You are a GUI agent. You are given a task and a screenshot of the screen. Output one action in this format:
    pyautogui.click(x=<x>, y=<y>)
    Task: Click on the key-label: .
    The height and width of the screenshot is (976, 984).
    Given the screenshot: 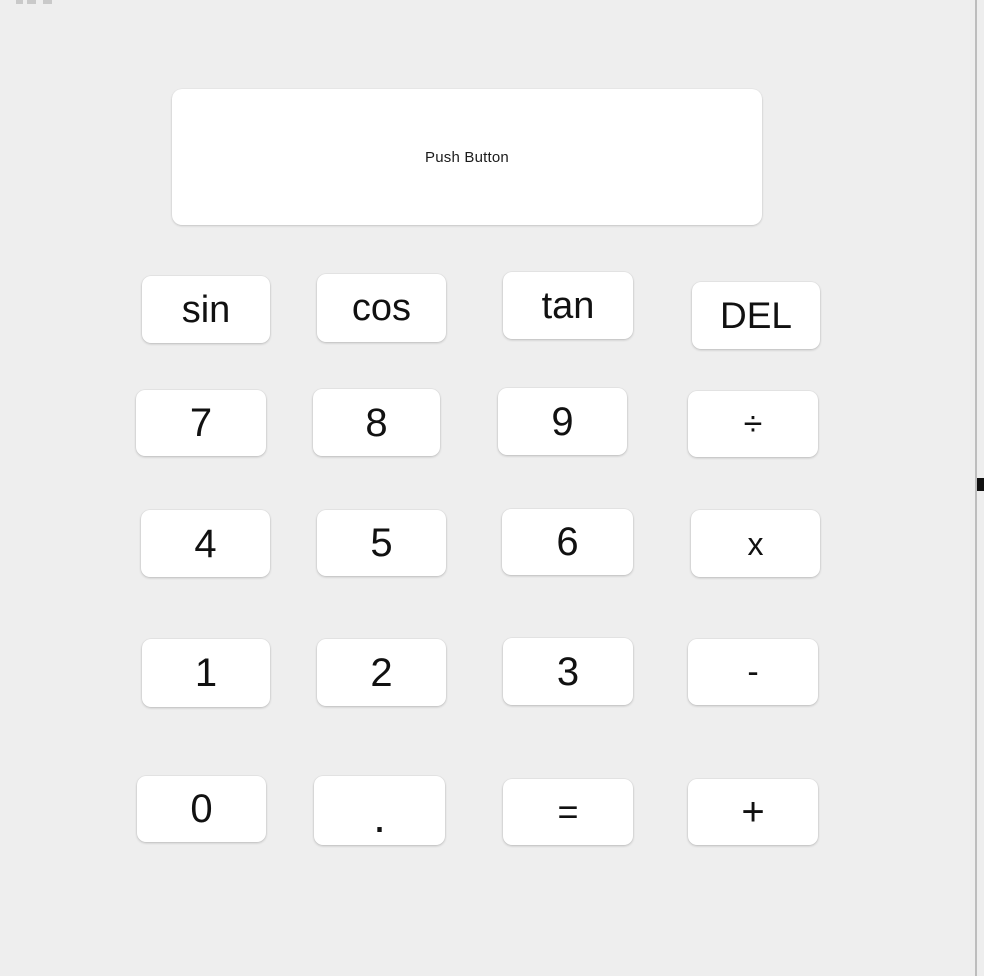 What is the action you would take?
    pyautogui.click(x=379, y=816)
    